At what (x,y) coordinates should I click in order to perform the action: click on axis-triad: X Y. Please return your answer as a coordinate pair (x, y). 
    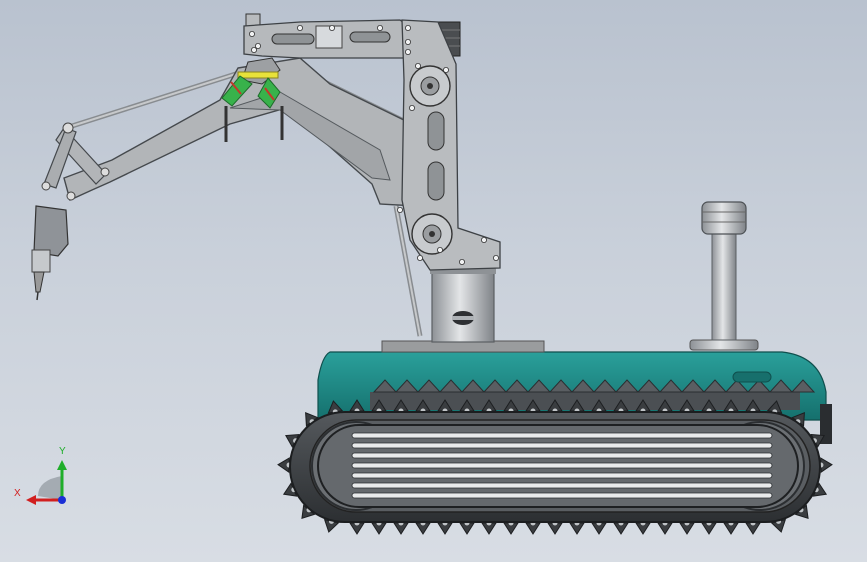
    Looking at the image, I should click on (40, 475).